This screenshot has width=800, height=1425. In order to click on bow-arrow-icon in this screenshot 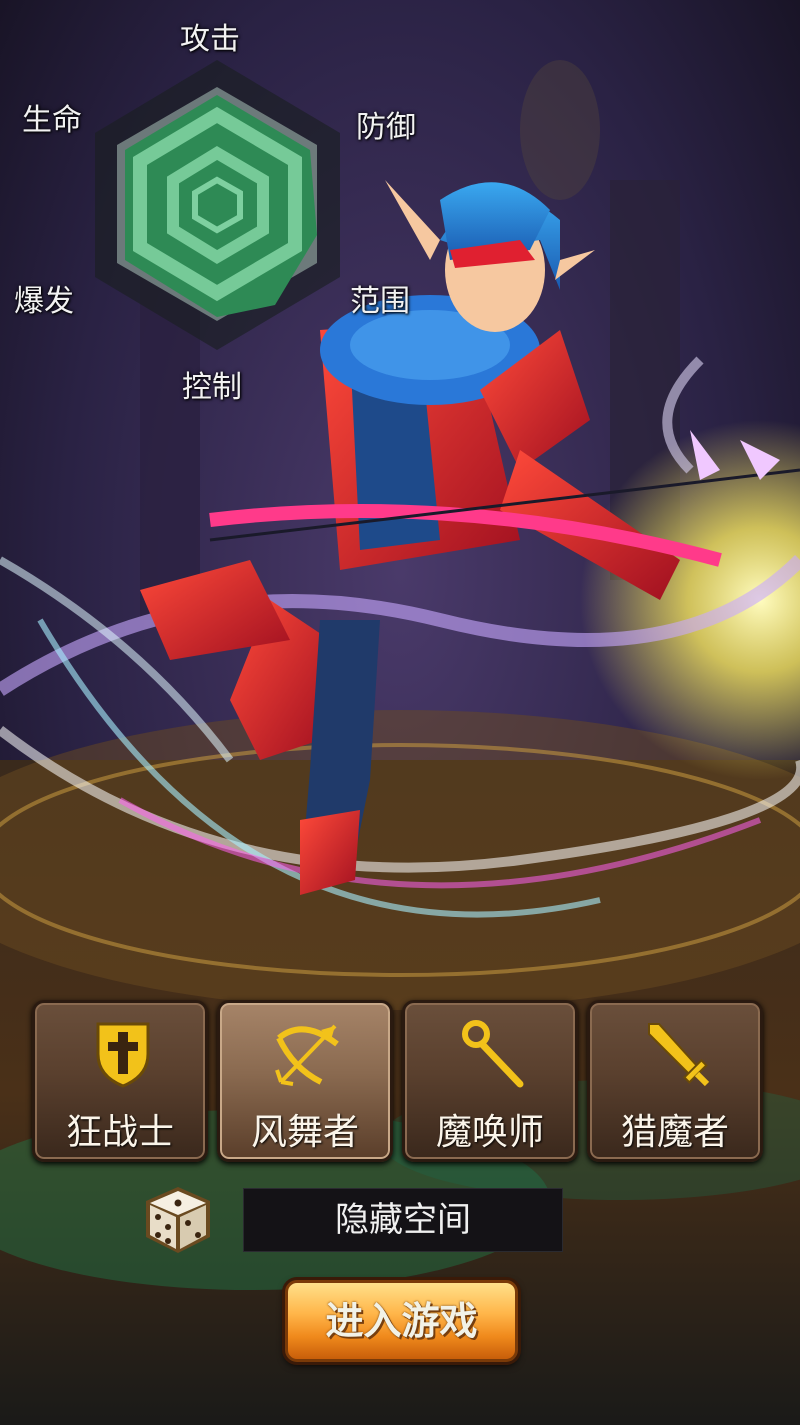, I will do `click(307, 1055)`.